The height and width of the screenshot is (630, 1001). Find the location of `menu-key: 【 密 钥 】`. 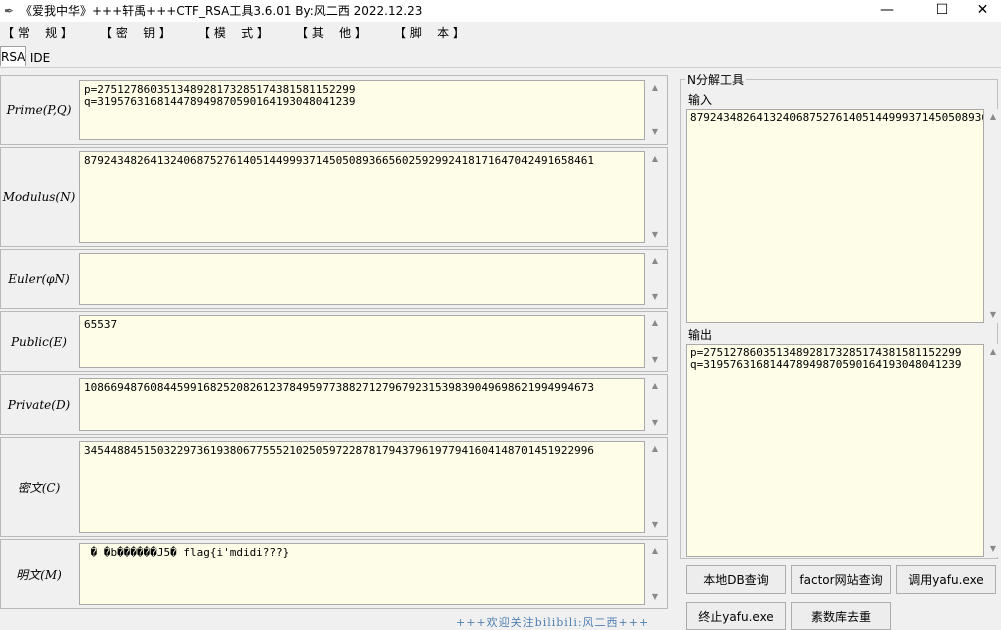

menu-key: 【 密 钥 】 is located at coordinates (135, 33).